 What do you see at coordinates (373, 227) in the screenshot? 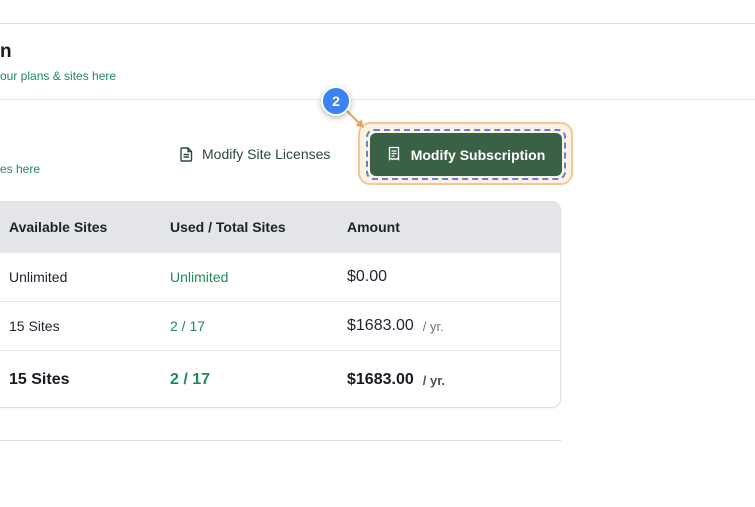
I see `column-header-amount: Amount` at bounding box center [373, 227].